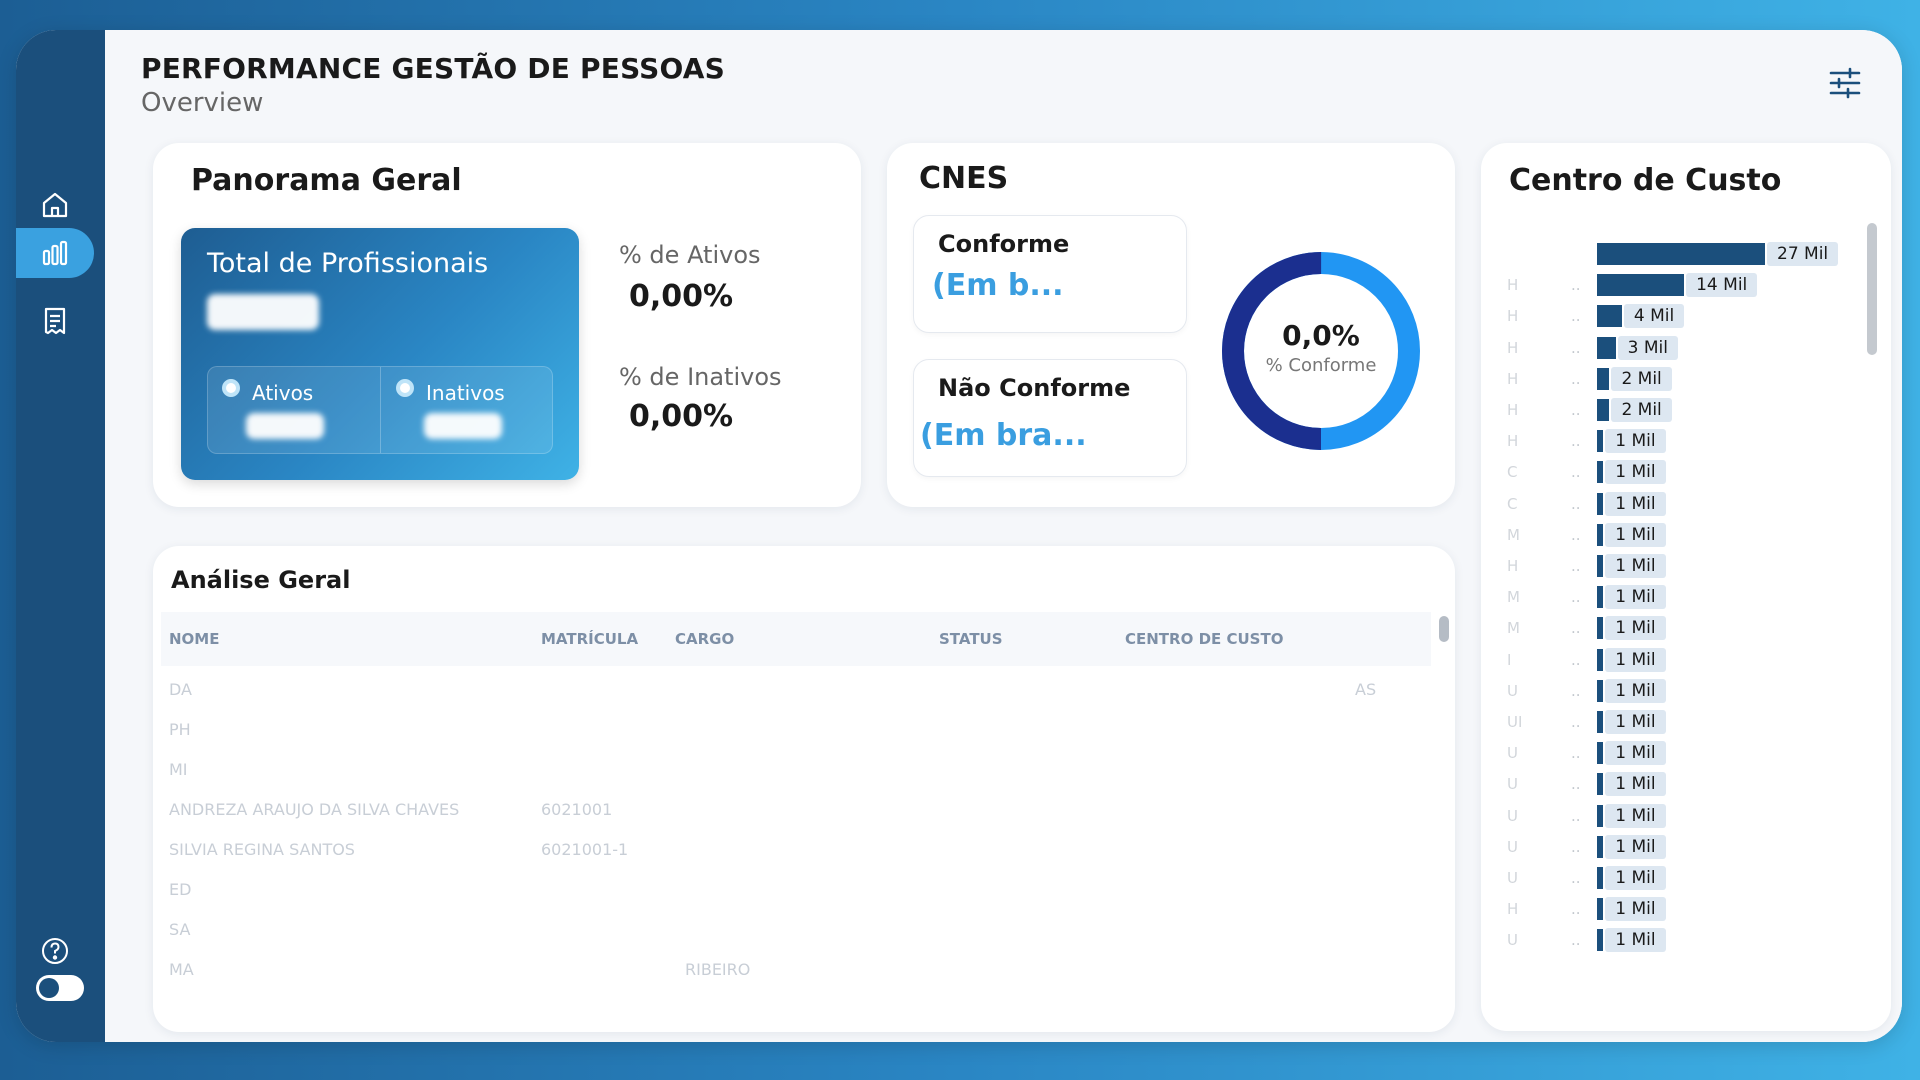 This screenshot has height=1080, width=1920. I want to click on table-row: ED, so click(180, 889).